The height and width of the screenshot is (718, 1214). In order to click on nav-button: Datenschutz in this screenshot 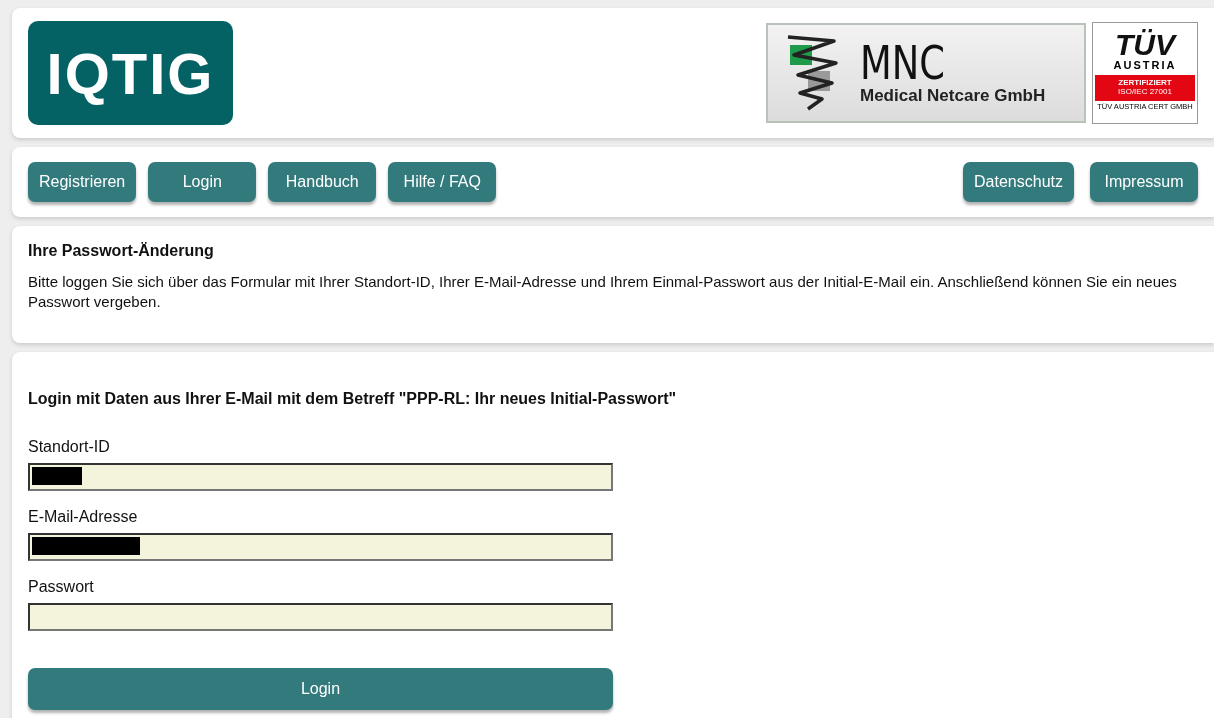, I will do `click(1018, 182)`.